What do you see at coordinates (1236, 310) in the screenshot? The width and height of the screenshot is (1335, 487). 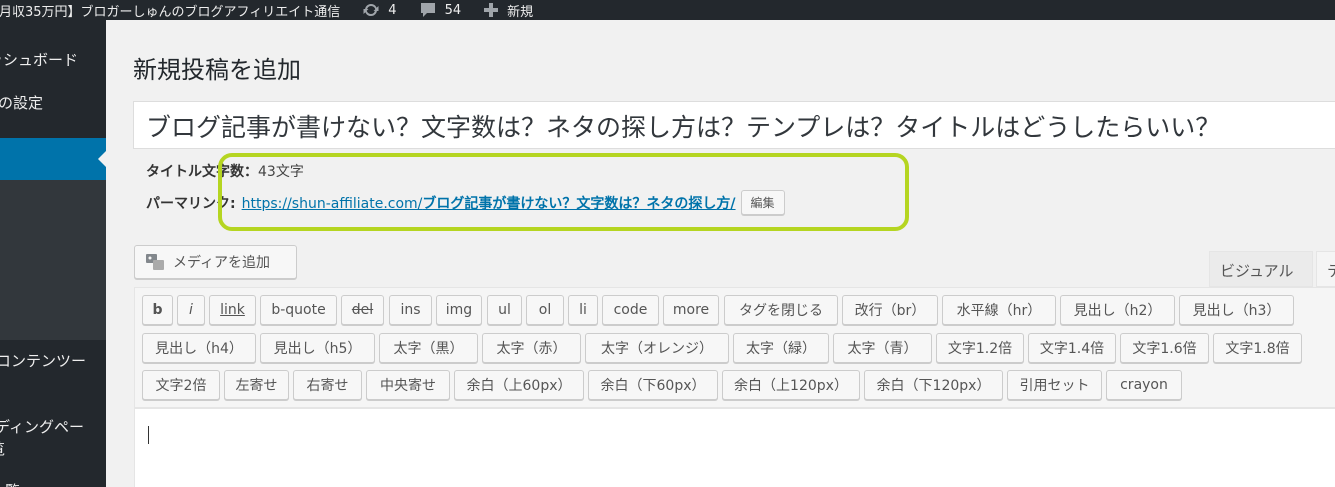 I see `qt-button-h3: 見出し（h3）` at bounding box center [1236, 310].